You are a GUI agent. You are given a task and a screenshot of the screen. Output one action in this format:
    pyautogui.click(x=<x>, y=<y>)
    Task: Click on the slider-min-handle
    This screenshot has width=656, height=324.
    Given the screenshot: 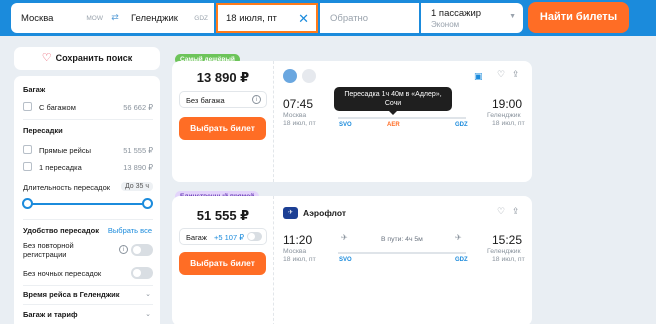 What is the action you would take?
    pyautogui.click(x=27, y=203)
    